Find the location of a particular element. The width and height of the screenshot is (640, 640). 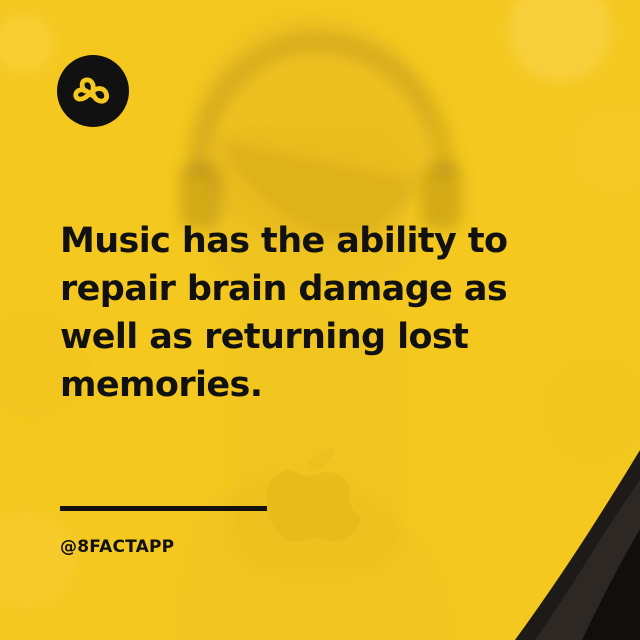

headline-divider is located at coordinates (163, 508).